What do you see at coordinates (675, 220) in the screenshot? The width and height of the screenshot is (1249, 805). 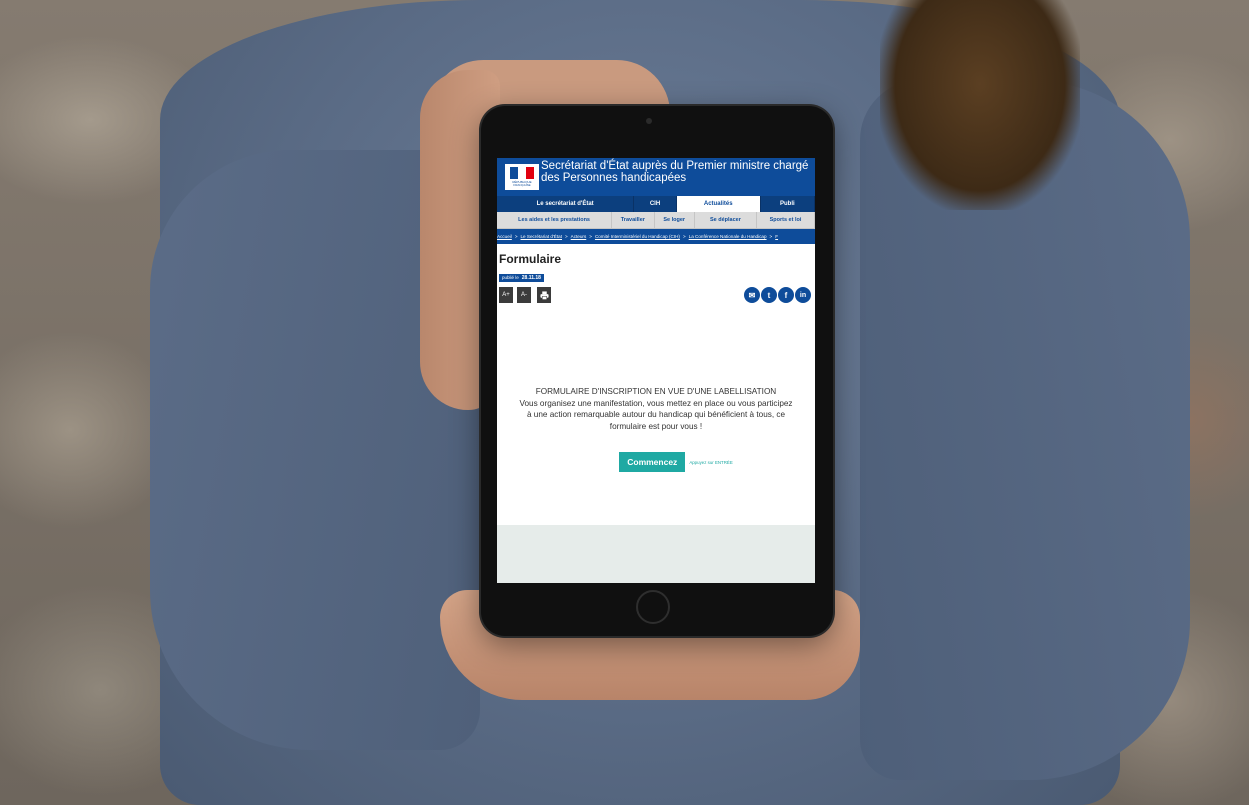 I see `sub-nav-item-se-loger: Se loger` at bounding box center [675, 220].